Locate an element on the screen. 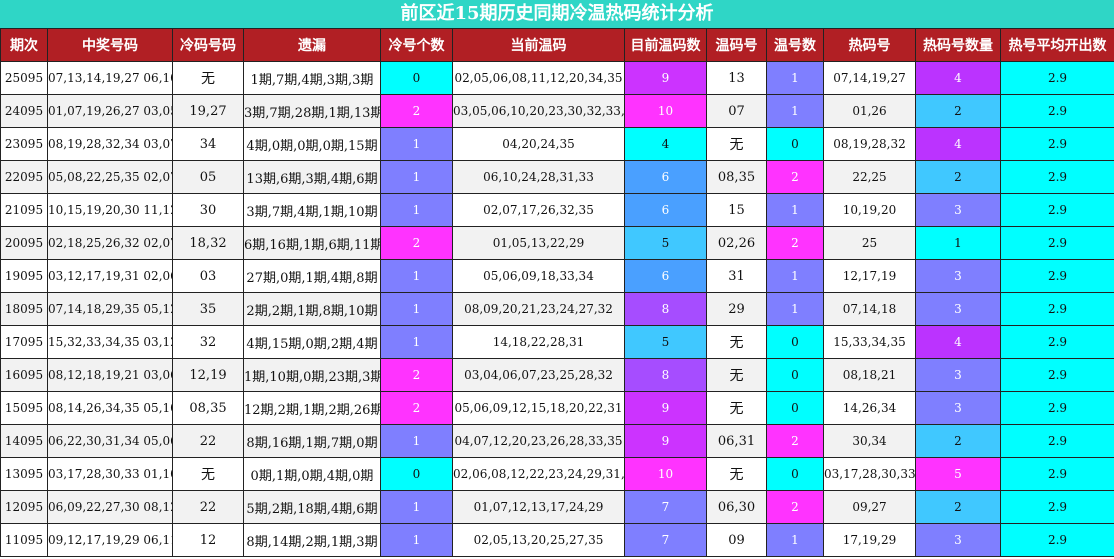 This screenshot has width=1114, height=559. cell-hot: 03,17,28,30,33 is located at coordinates (869, 474).